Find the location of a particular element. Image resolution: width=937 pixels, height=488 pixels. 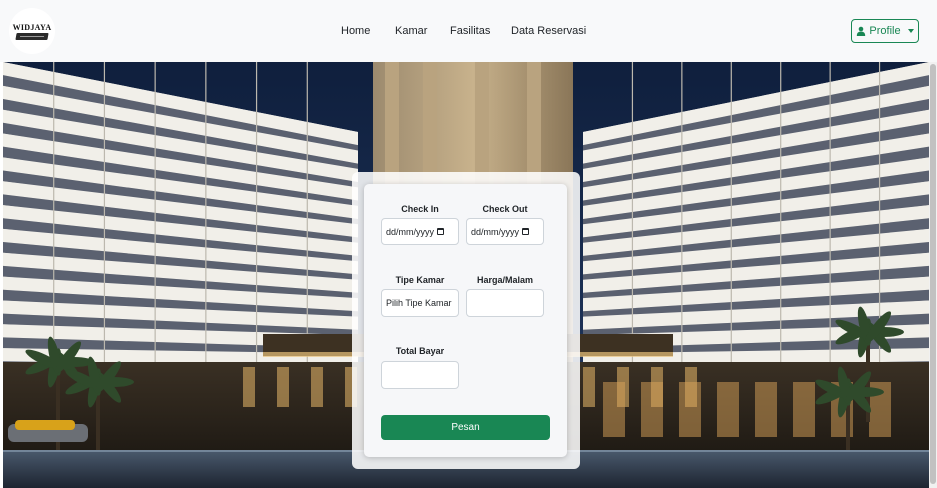

check-out-label: Check Out is located at coordinates (505, 209).